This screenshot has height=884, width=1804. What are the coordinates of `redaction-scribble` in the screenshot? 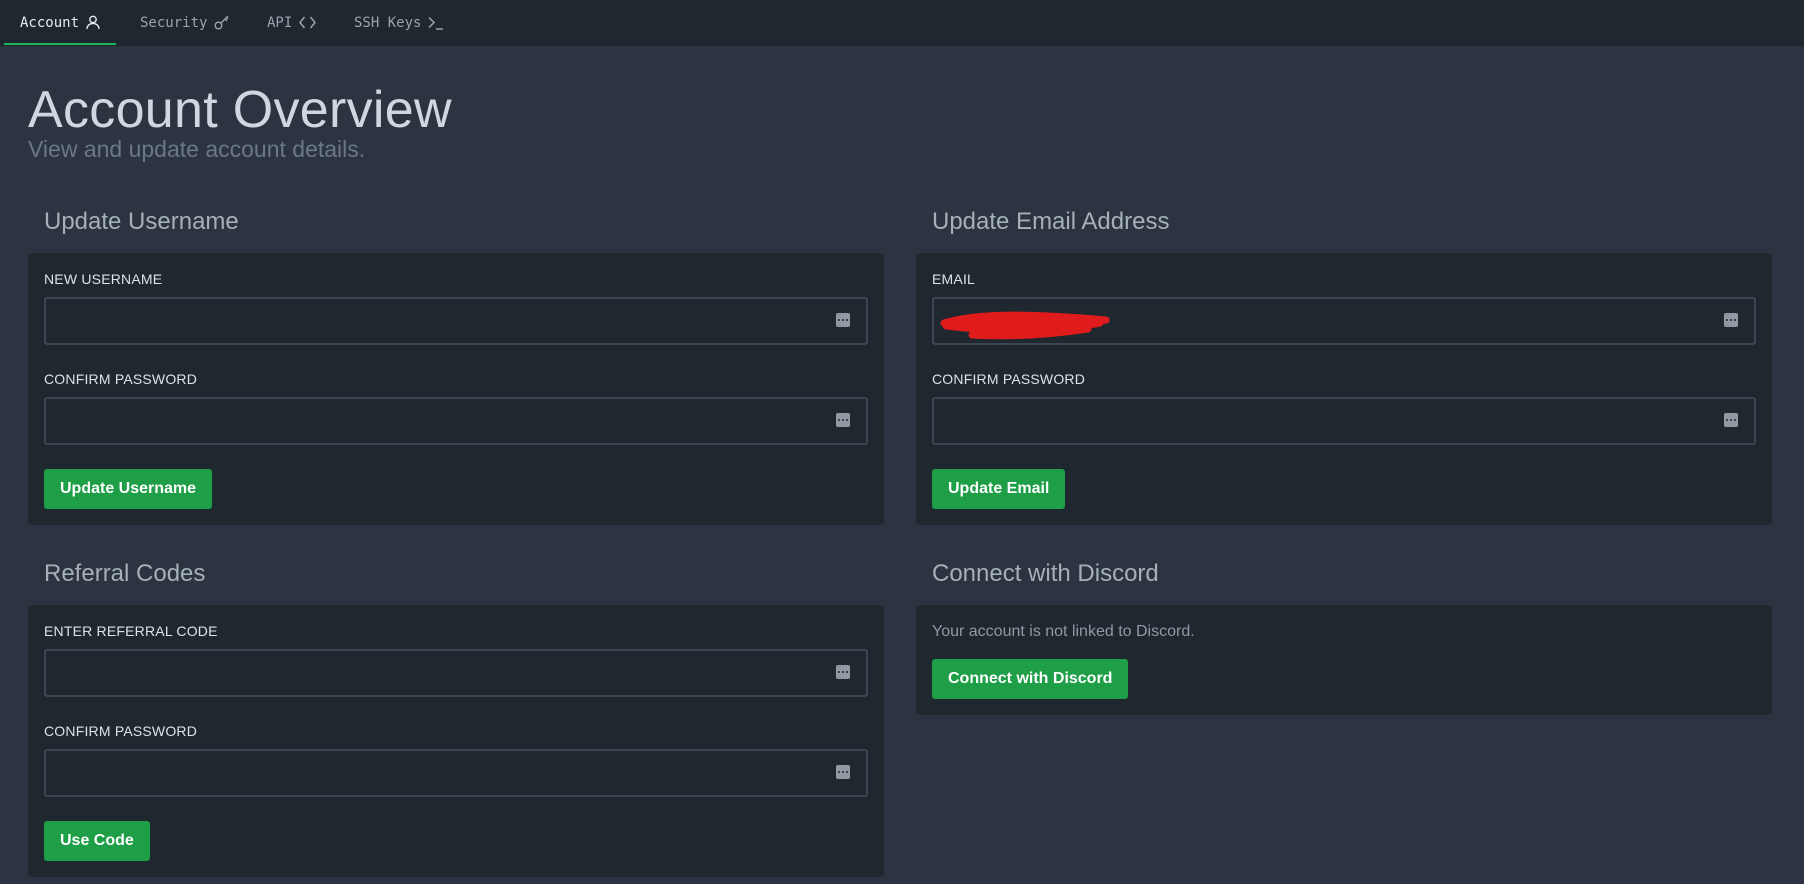 It's located at (1025, 325).